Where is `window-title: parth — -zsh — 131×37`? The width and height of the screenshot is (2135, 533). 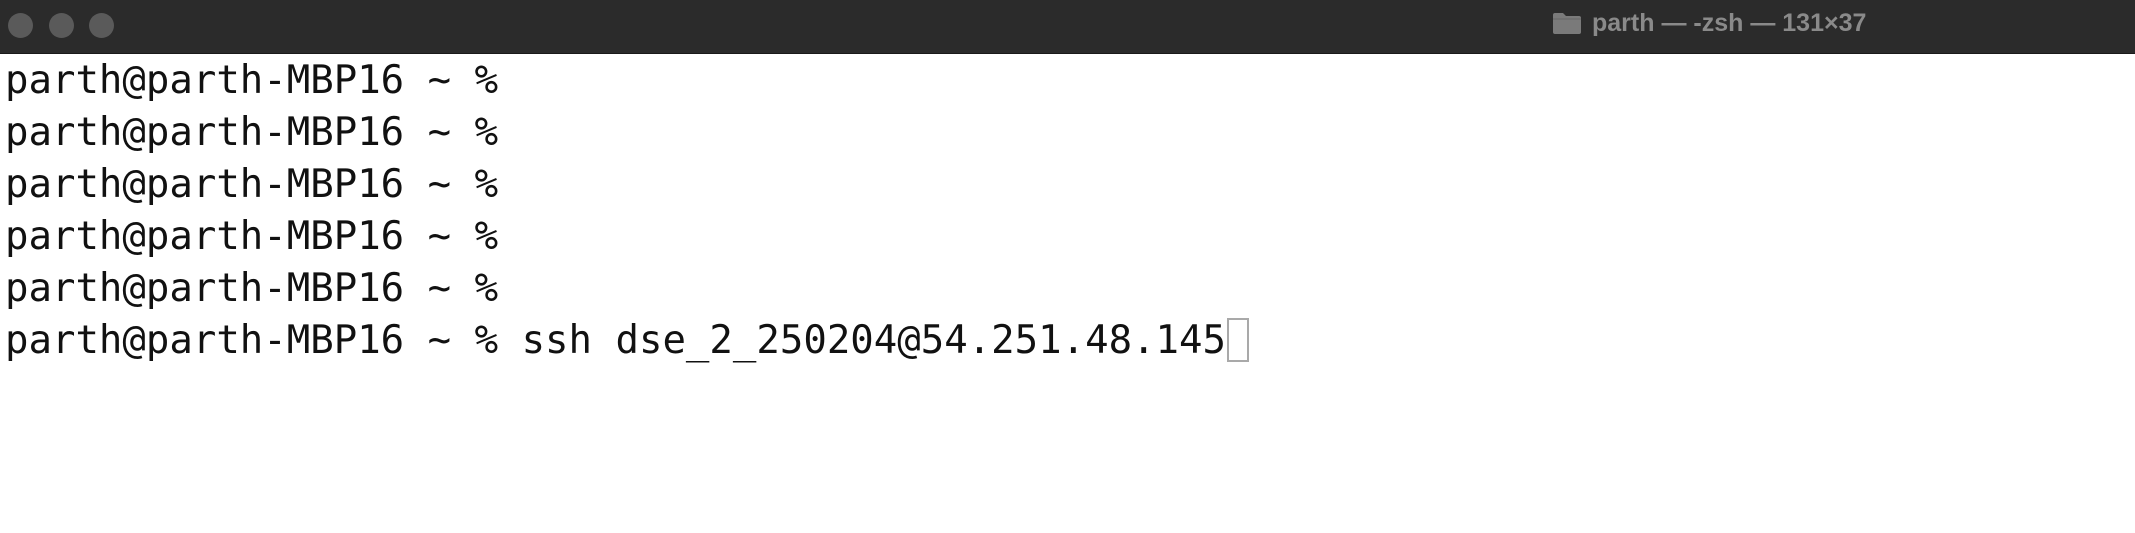 window-title: parth — -zsh — 131×37 is located at coordinates (1729, 22).